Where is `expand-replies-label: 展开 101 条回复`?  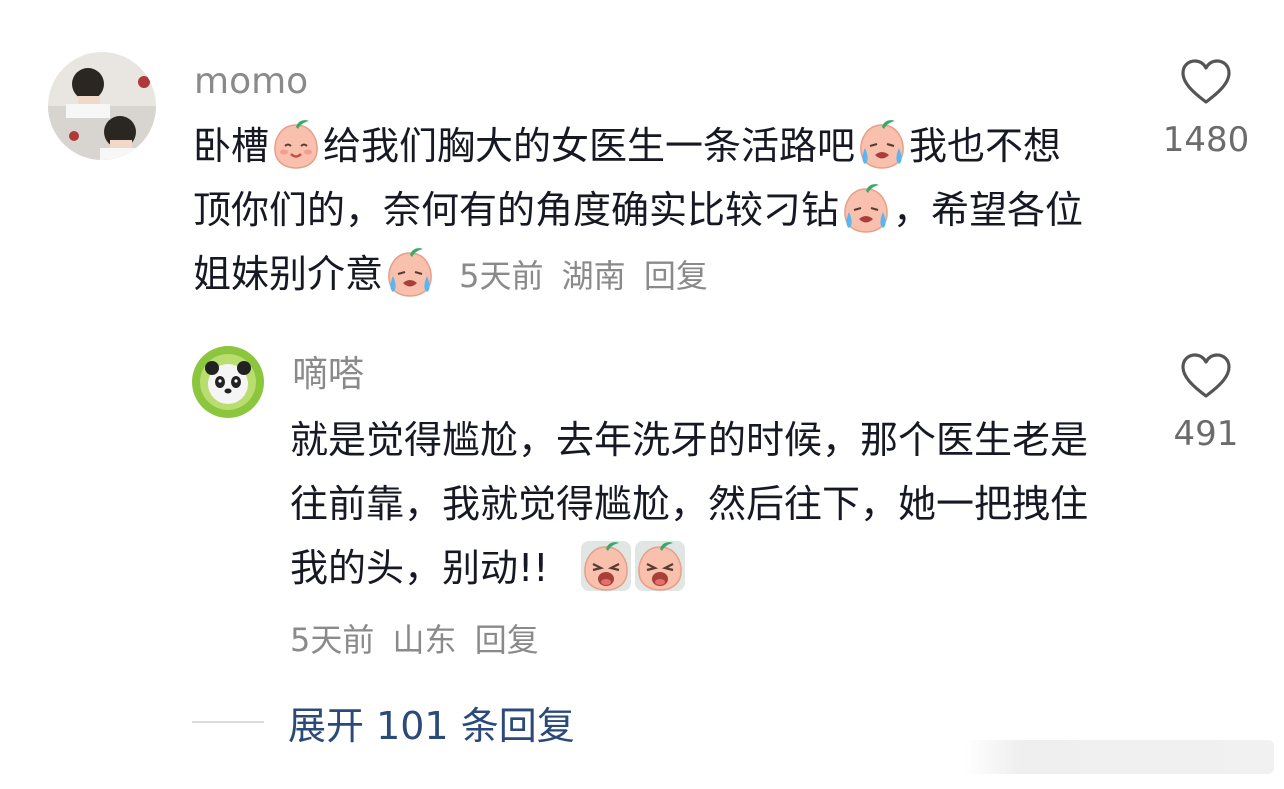
expand-replies-label: 展开 101 条回复 is located at coordinates (431, 722).